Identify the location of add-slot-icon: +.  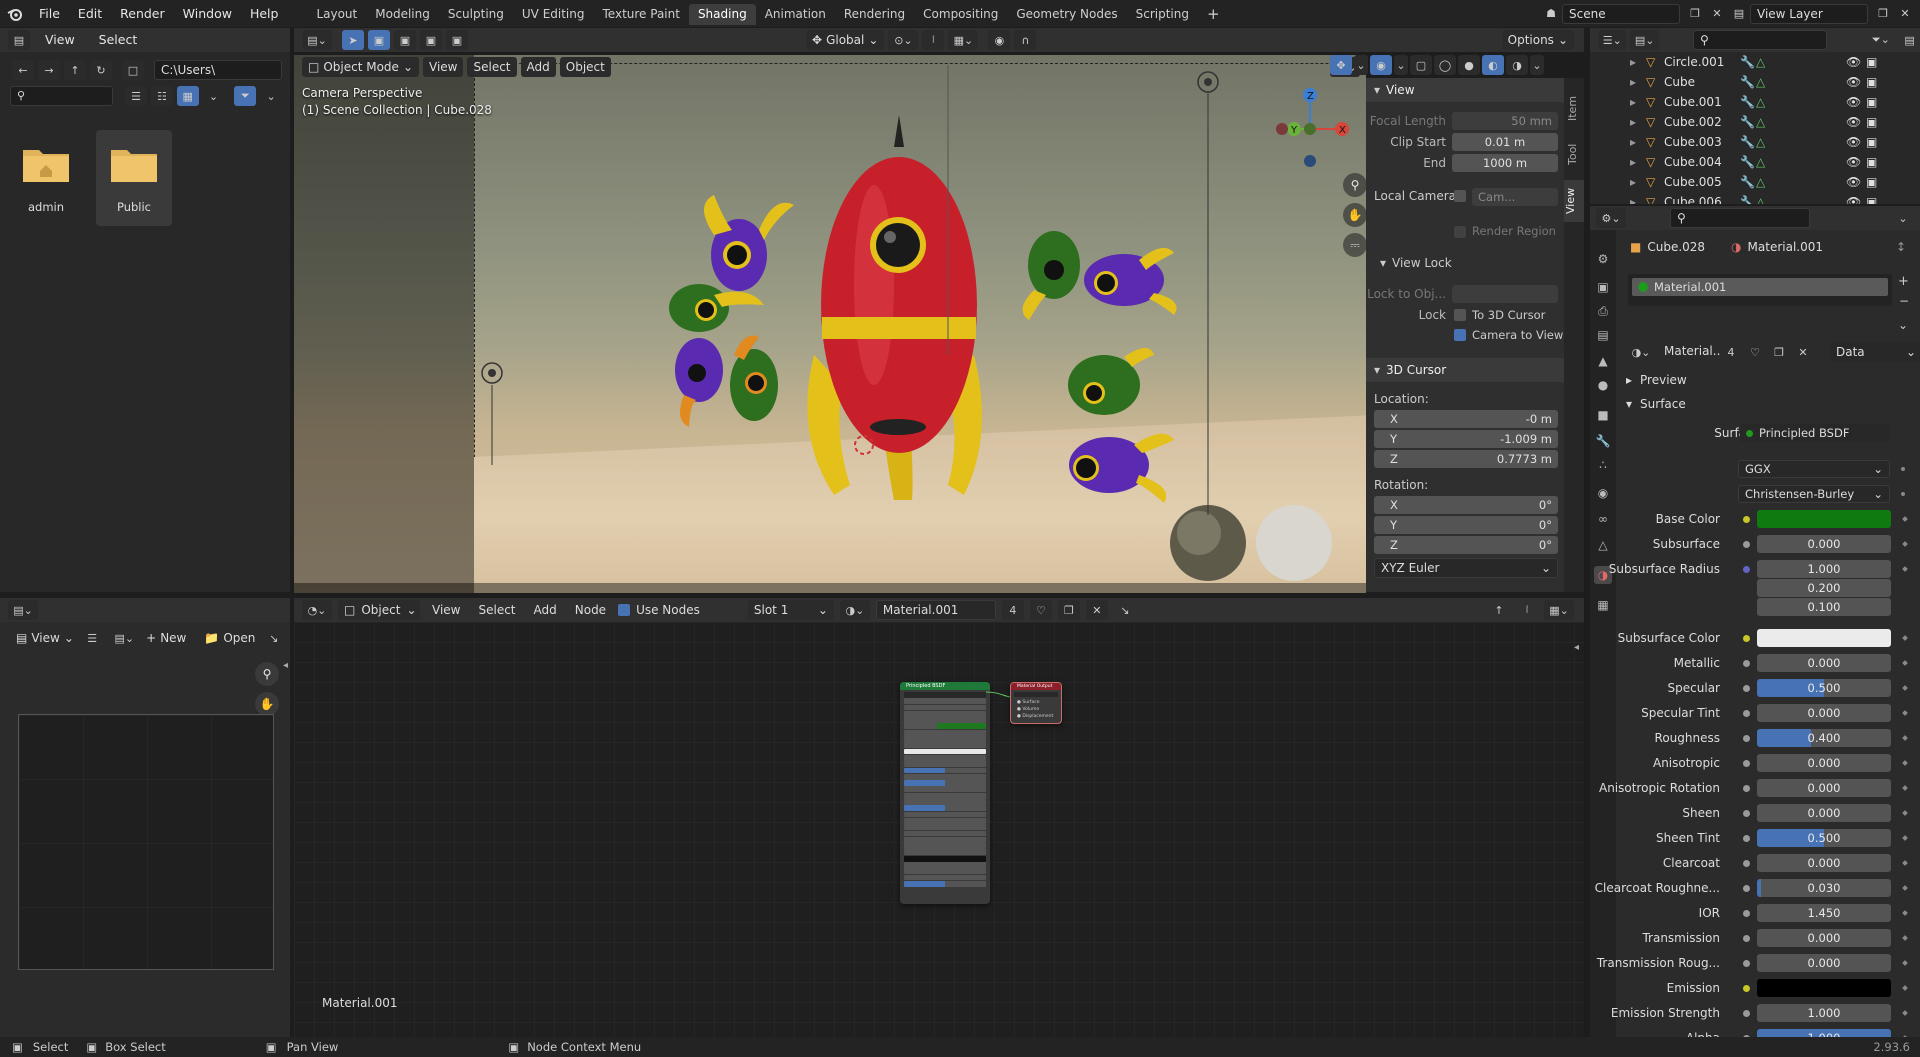
(1903, 281).